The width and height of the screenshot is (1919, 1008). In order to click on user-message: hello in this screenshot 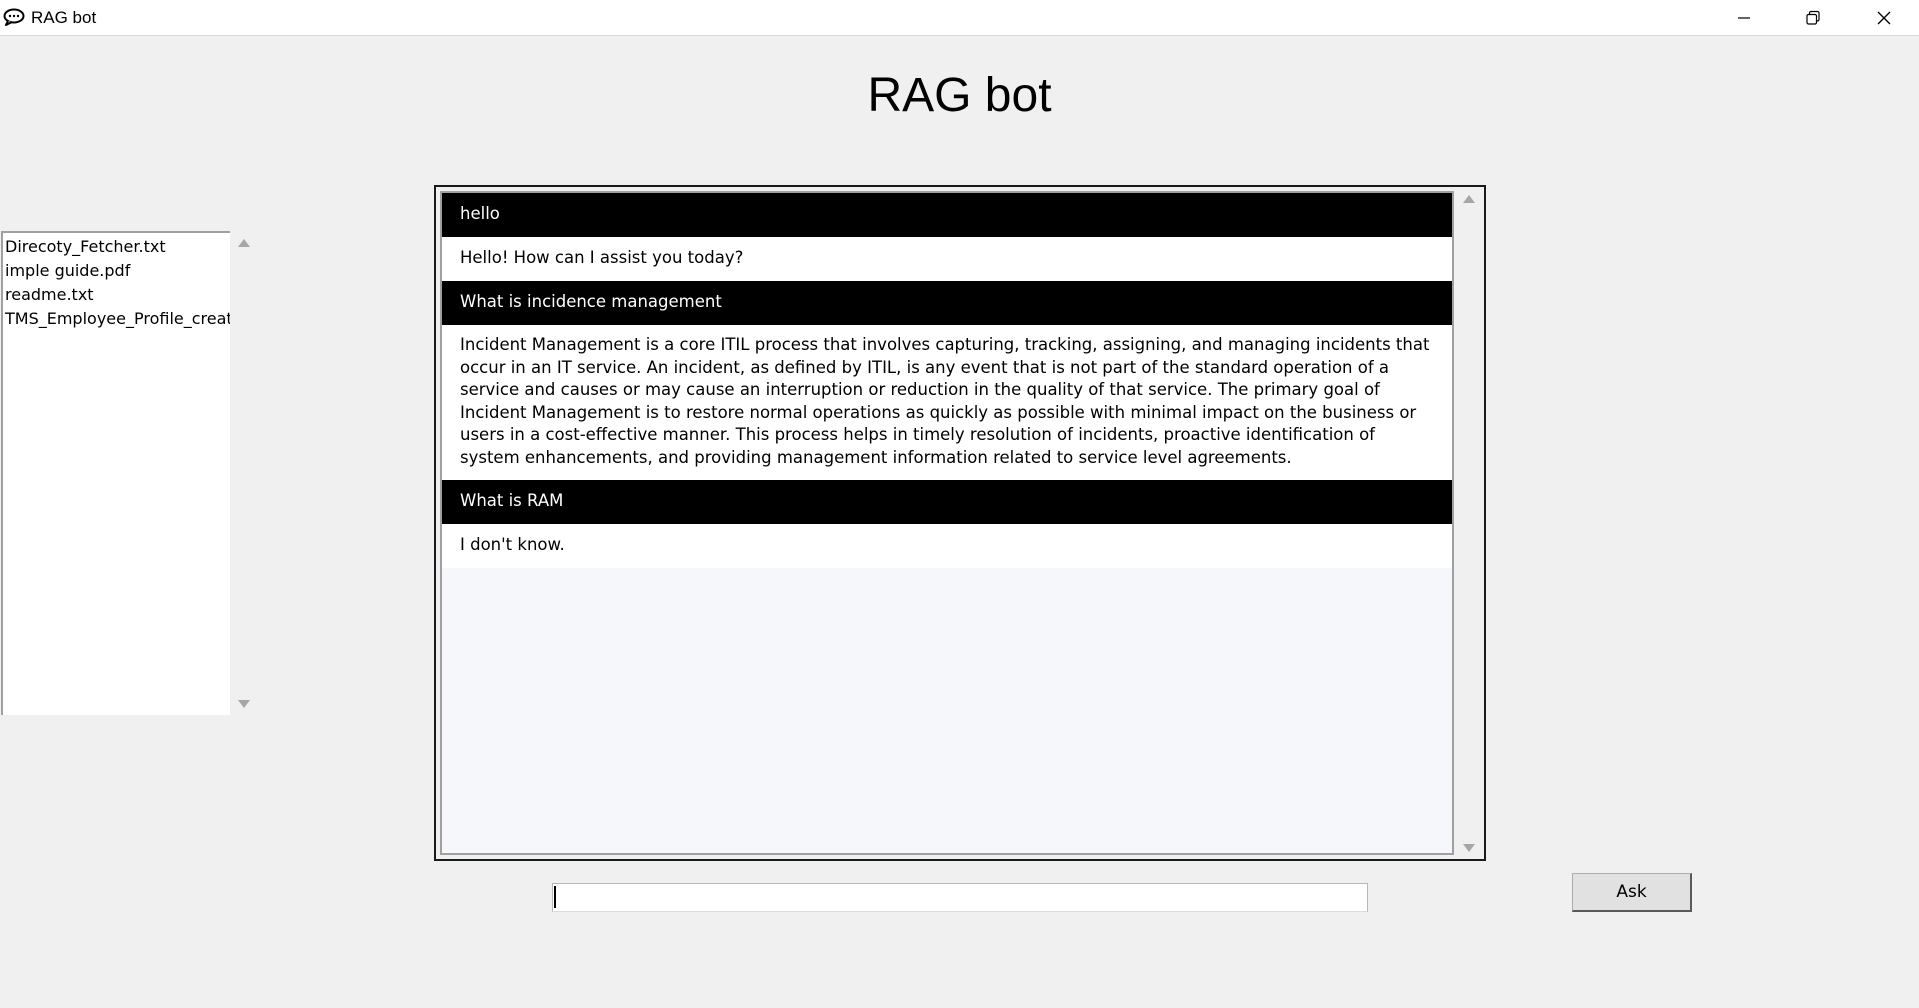, I will do `click(947, 215)`.